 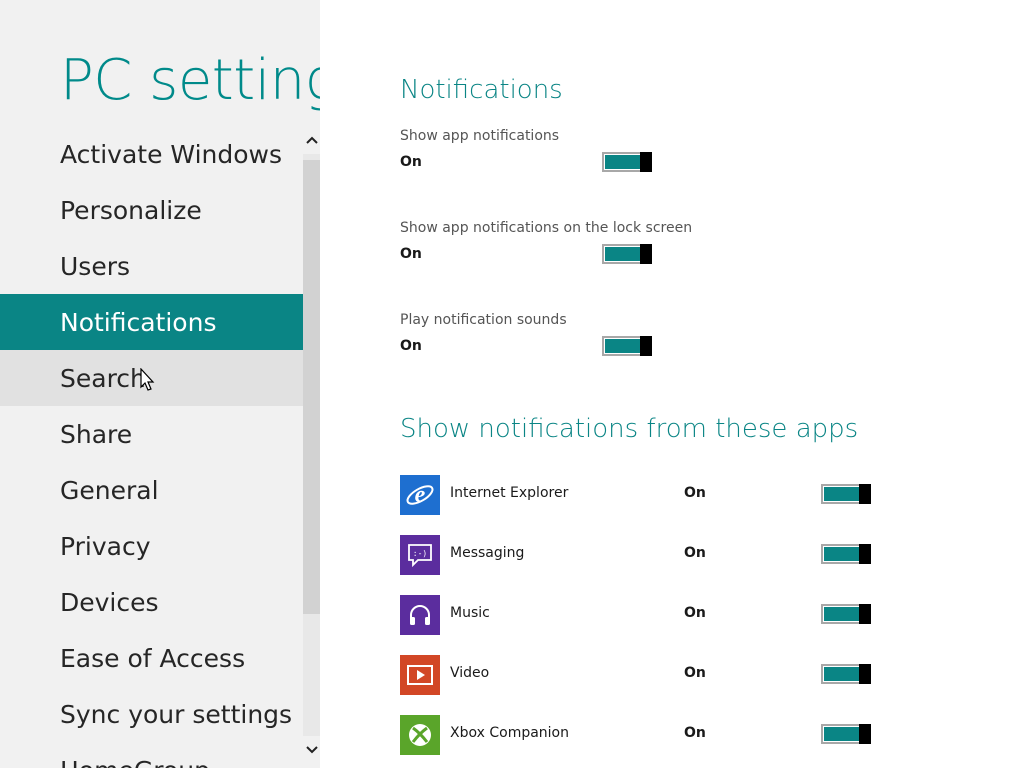 I want to click on app-row-music: Music On, so click(x=640, y=615).